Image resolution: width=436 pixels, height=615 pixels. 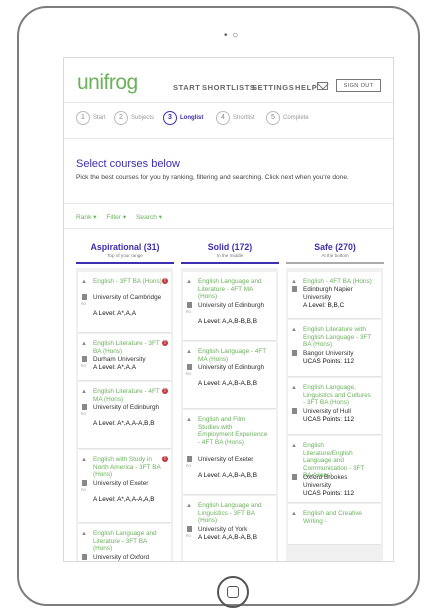 I want to click on step-shortlist: 4 Shortlist, so click(x=235, y=118).